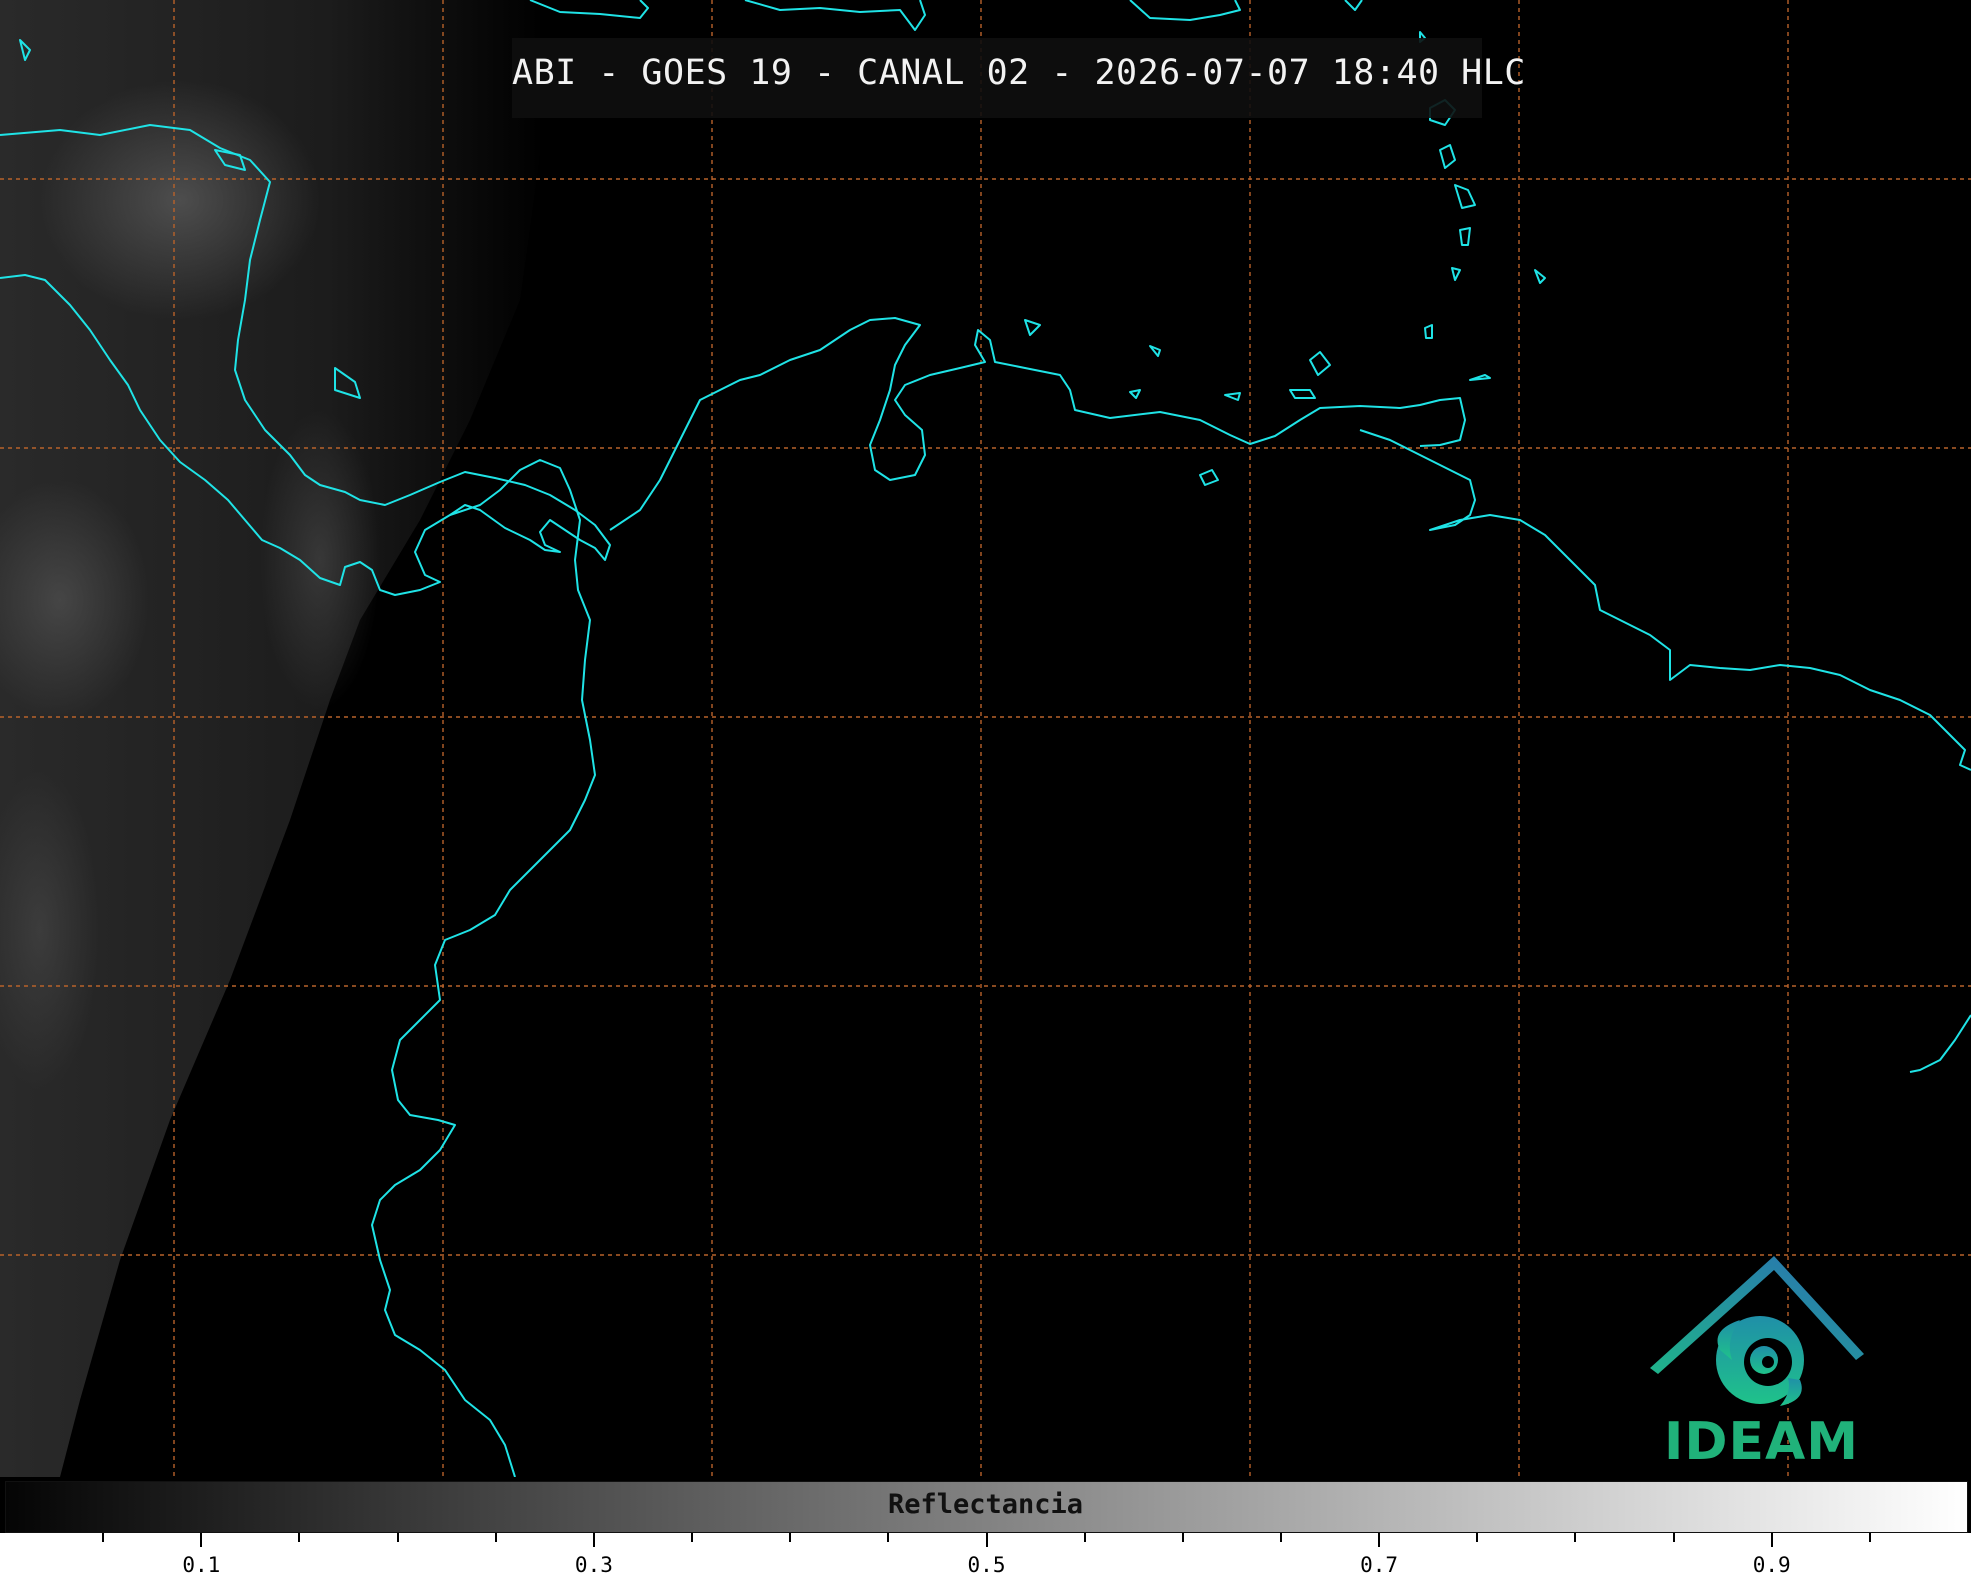  Describe the element at coordinates (593, 1565) in the screenshot. I see `colorbar-tick-label: 0.3` at that location.